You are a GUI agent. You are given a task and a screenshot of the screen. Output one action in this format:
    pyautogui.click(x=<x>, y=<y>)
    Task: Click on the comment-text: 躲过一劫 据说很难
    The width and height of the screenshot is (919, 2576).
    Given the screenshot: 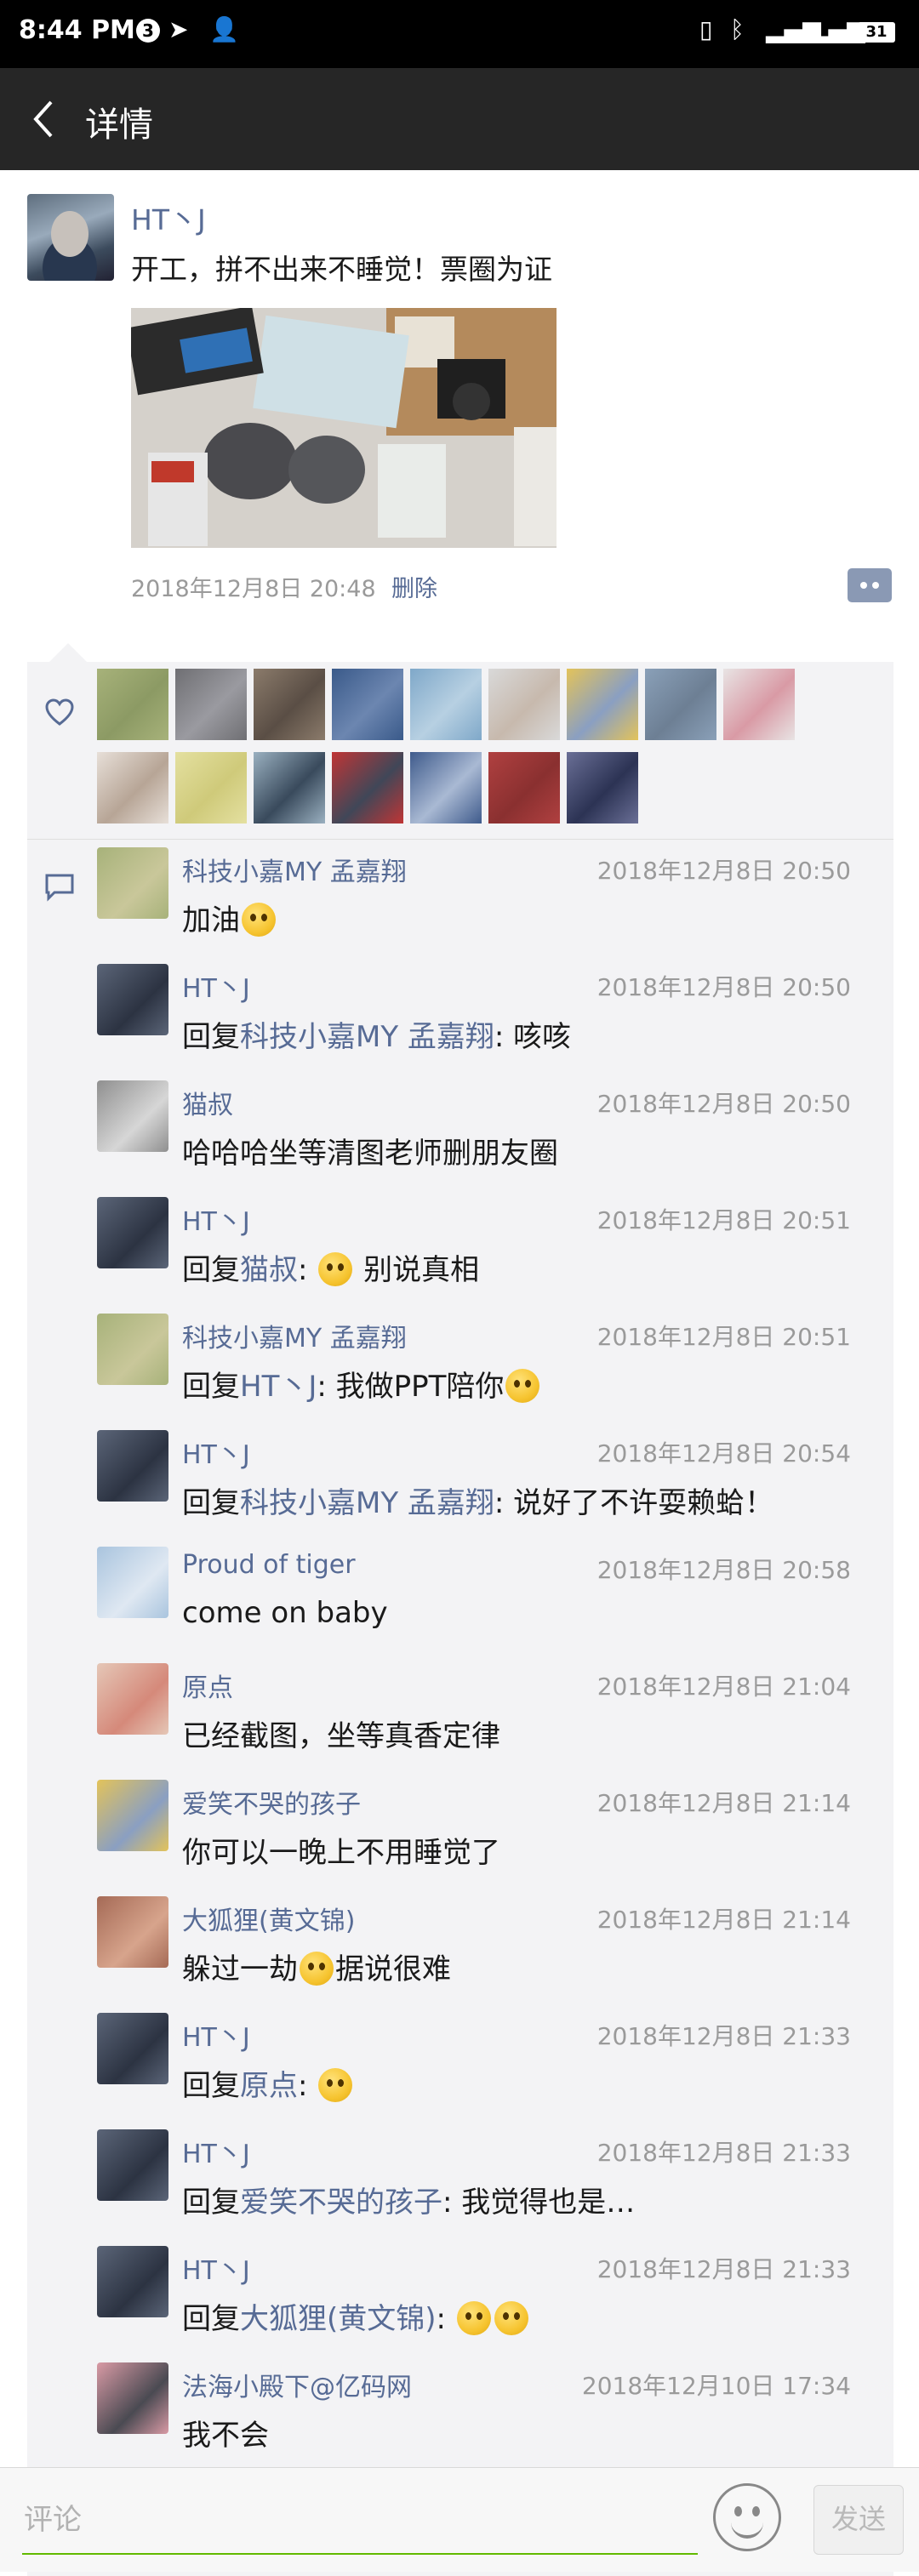 What is the action you would take?
    pyautogui.click(x=316, y=1966)
    